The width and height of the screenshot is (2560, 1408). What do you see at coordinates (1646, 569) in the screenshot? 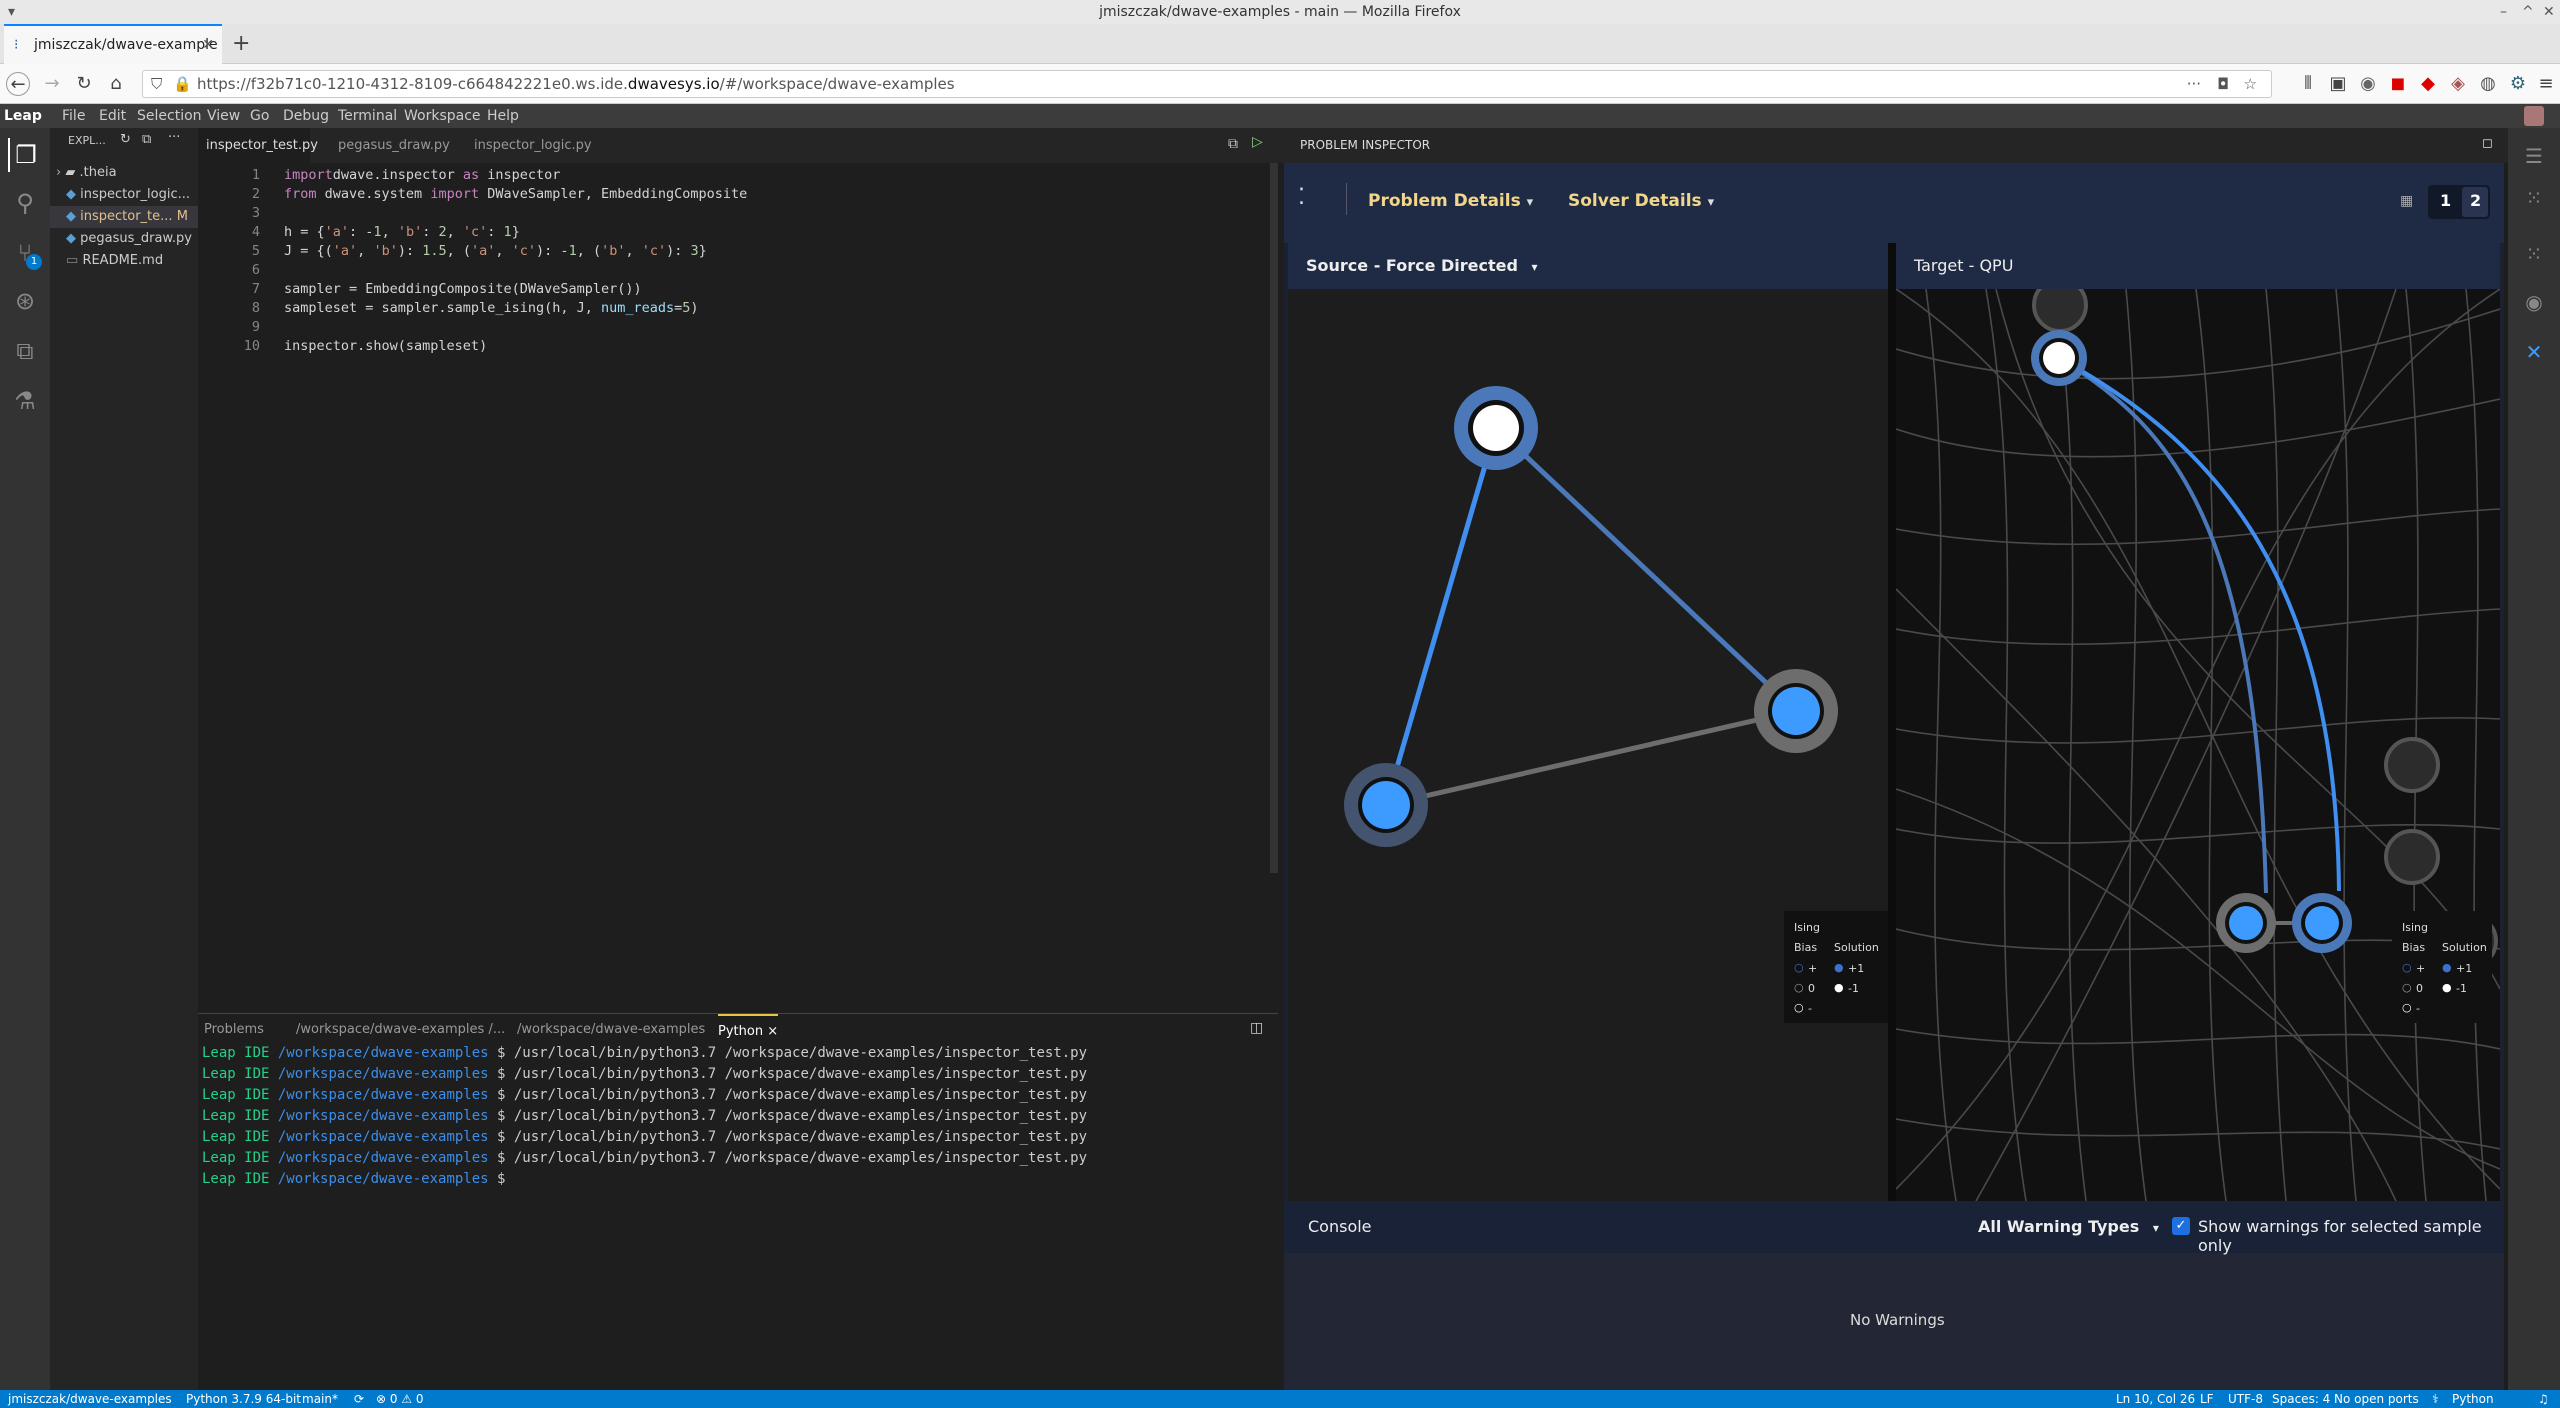
I see `edge-a-c` at bounding box center [1646, 569].